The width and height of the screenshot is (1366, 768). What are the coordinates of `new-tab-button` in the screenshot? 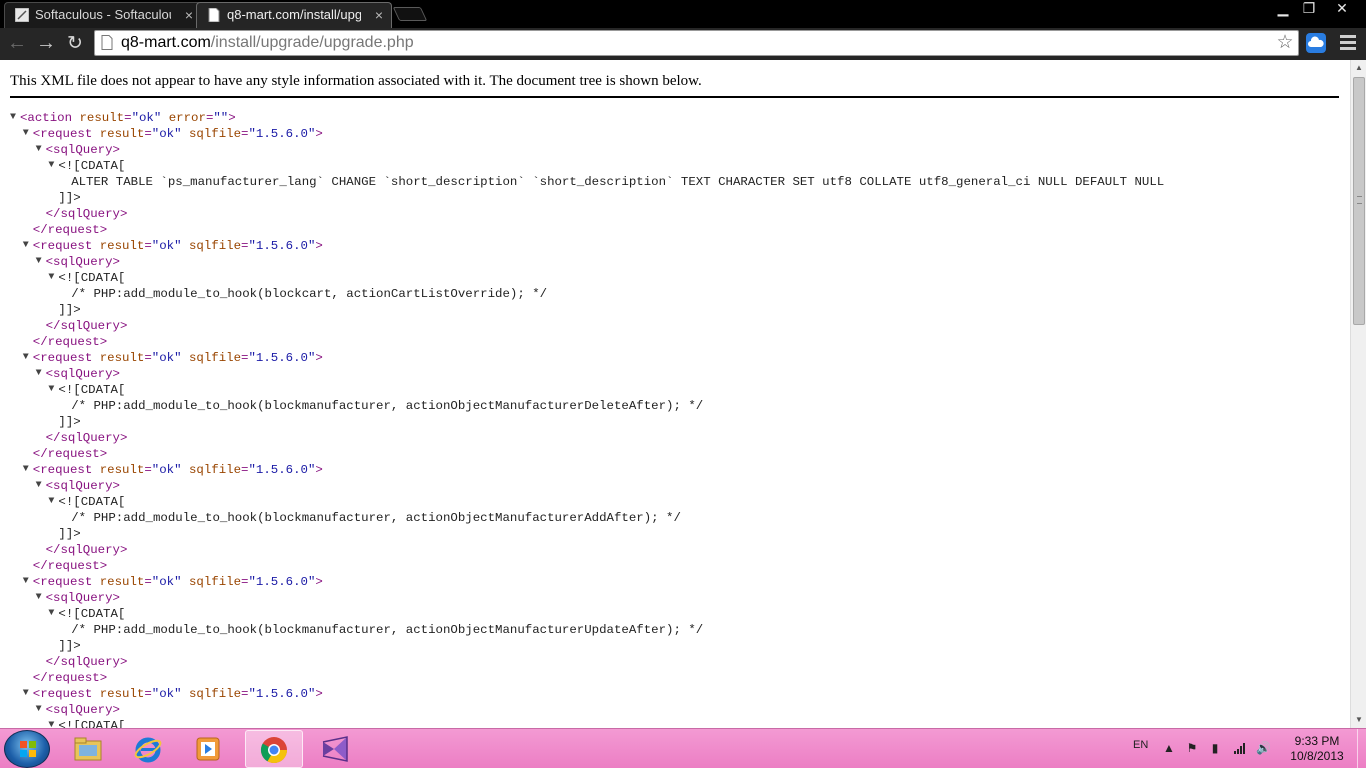 It's located at (410, 14).